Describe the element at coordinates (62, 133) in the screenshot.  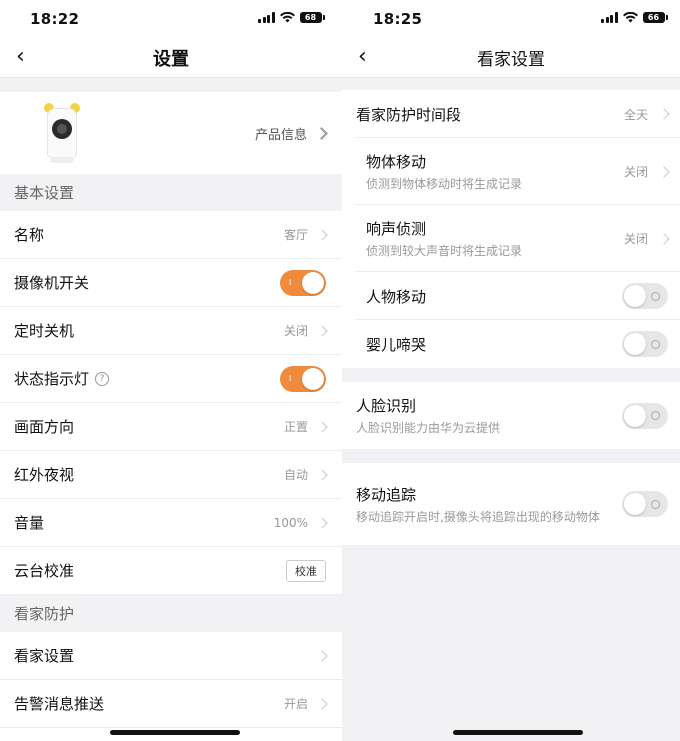
I see `camera-product-image` at that location.